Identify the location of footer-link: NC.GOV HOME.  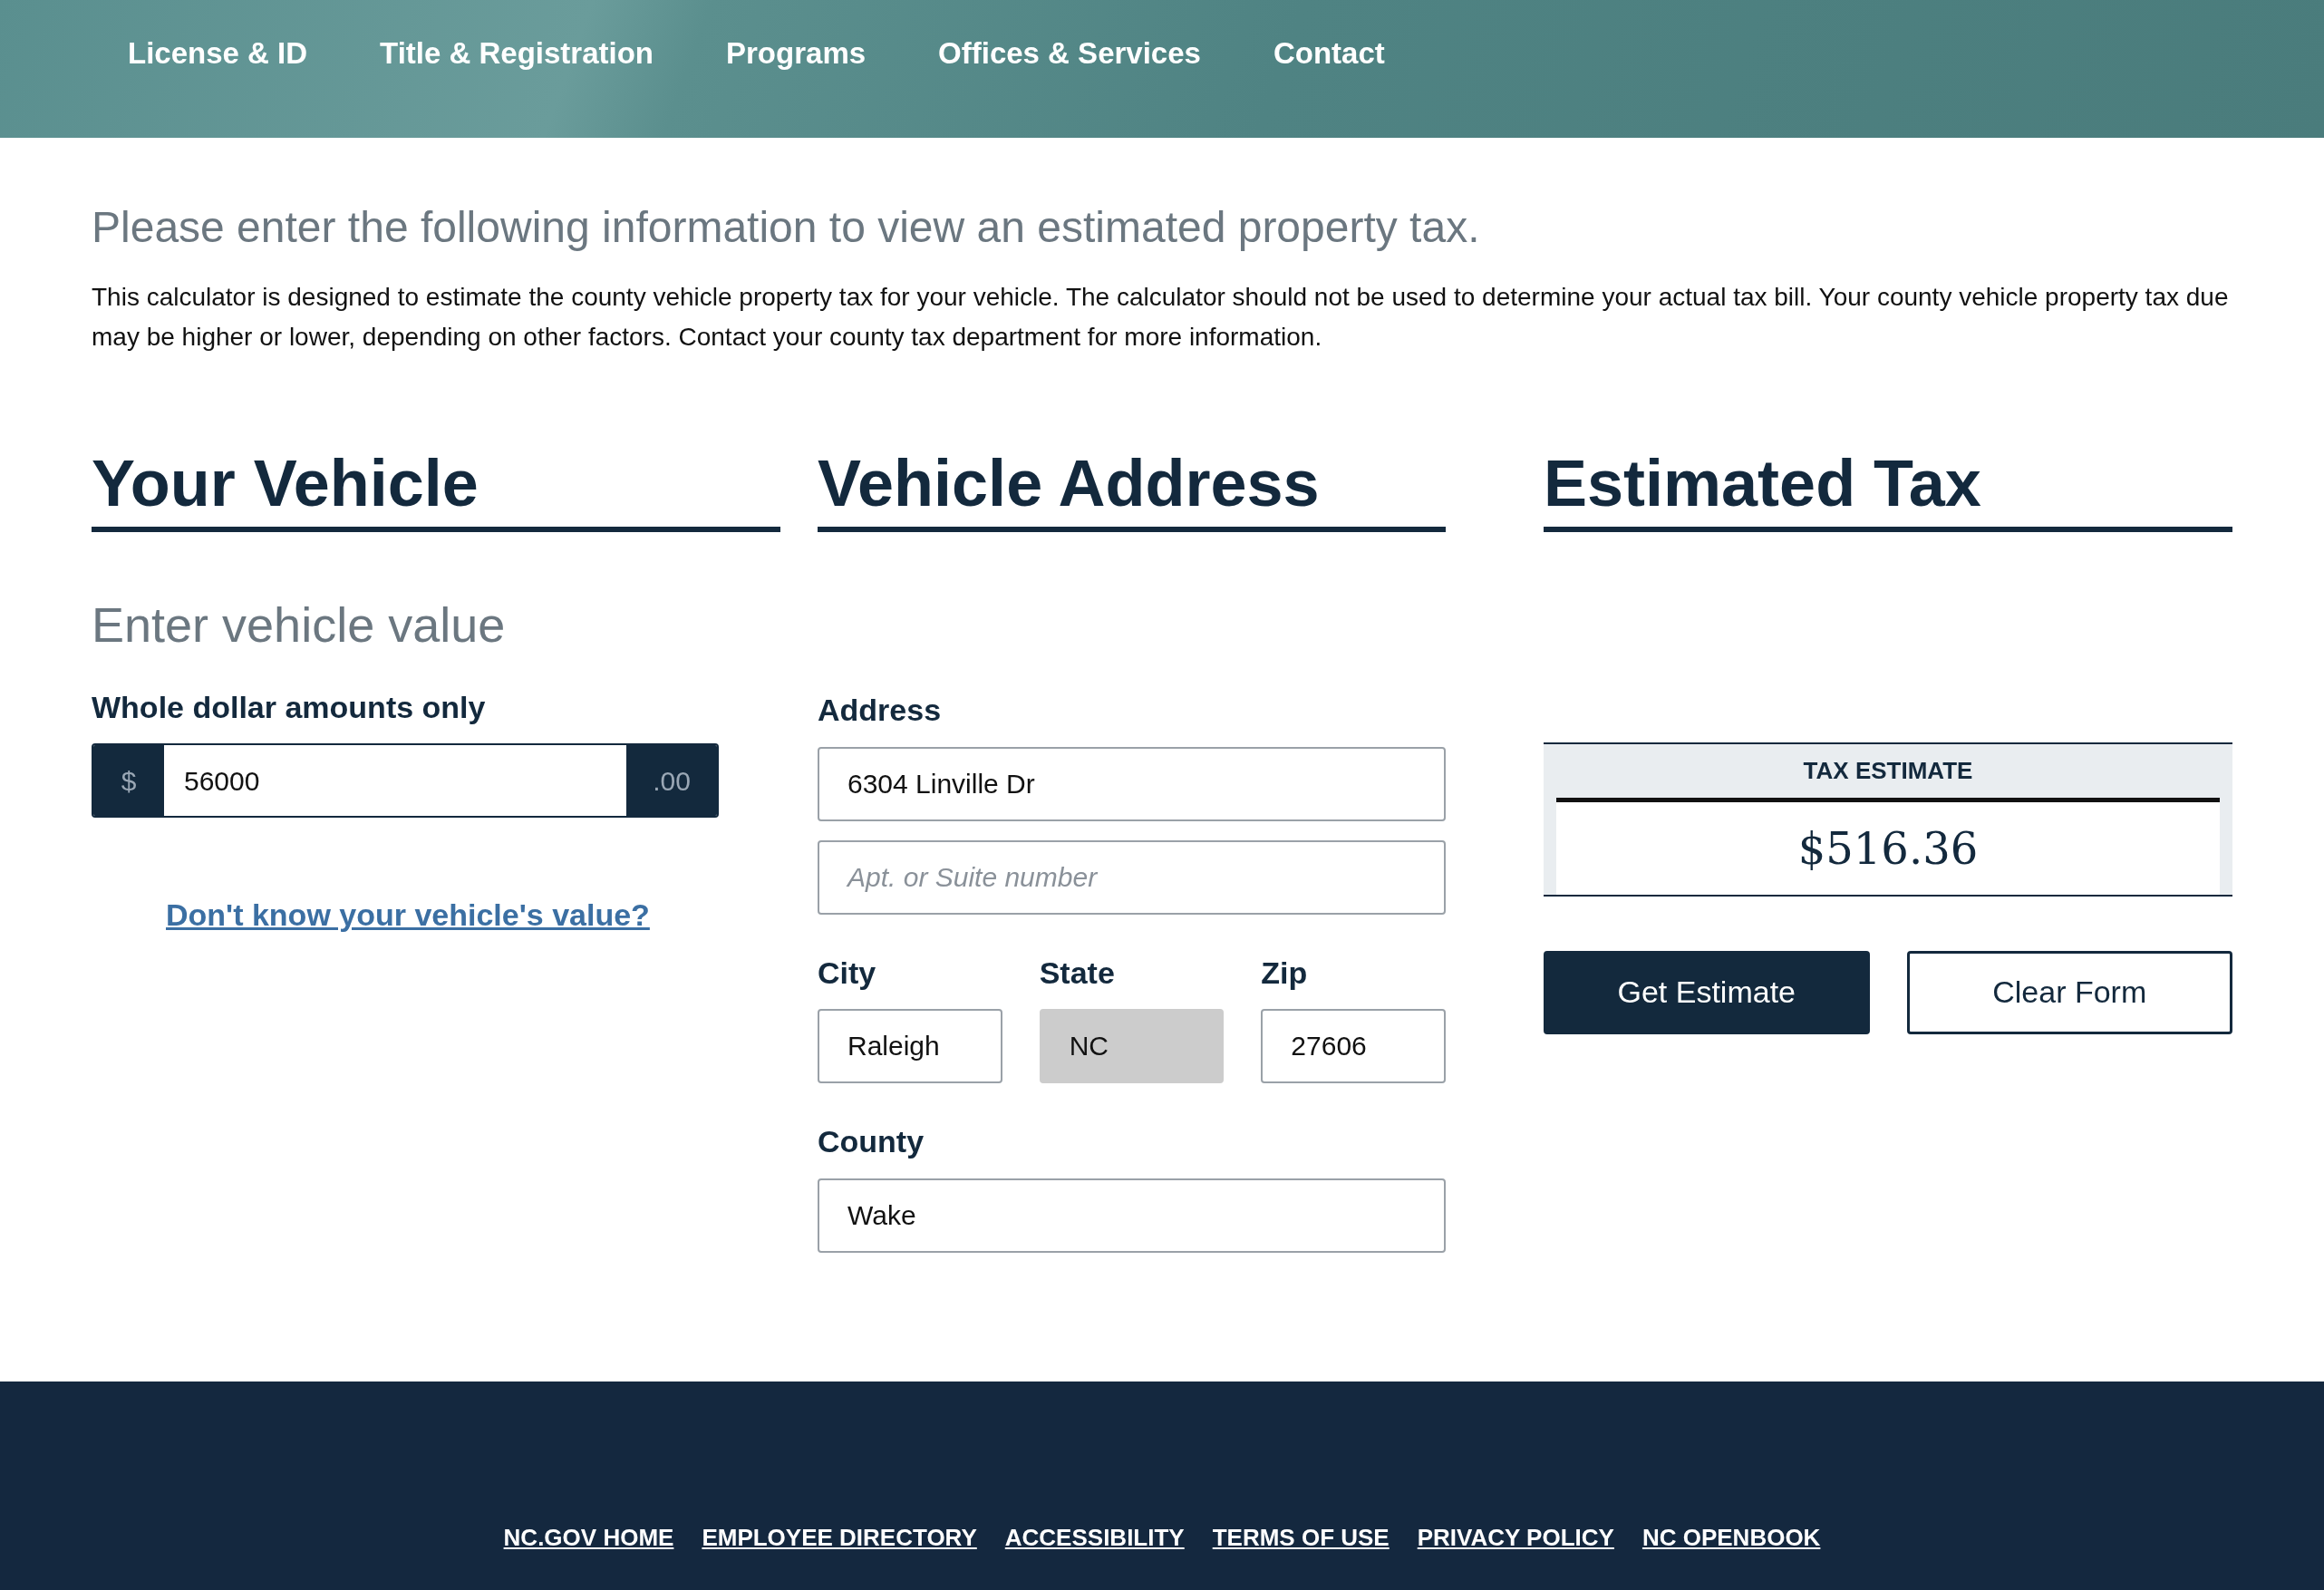
(588, 1538).